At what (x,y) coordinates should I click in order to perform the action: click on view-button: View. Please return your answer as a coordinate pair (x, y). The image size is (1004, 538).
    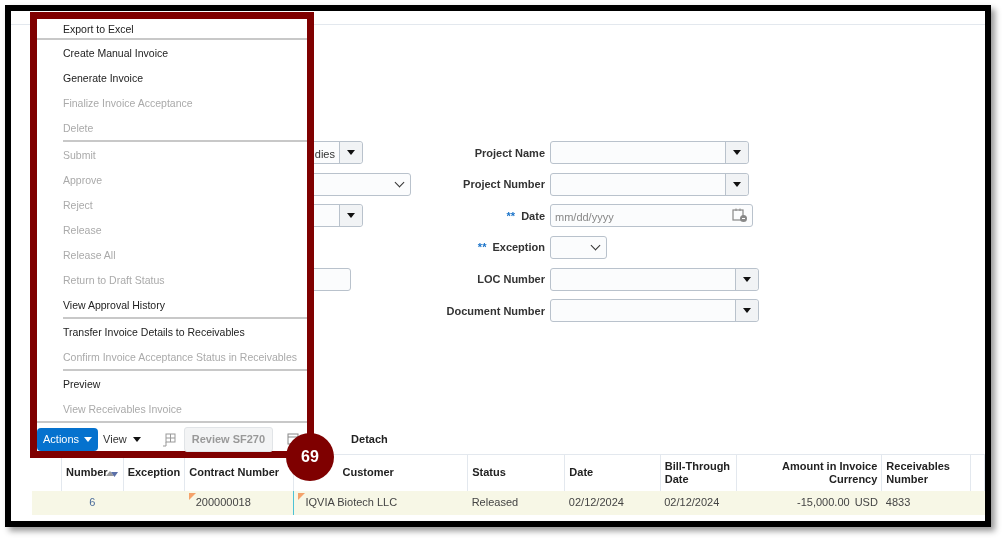
    Looking at the image, I should click on (122, 439).